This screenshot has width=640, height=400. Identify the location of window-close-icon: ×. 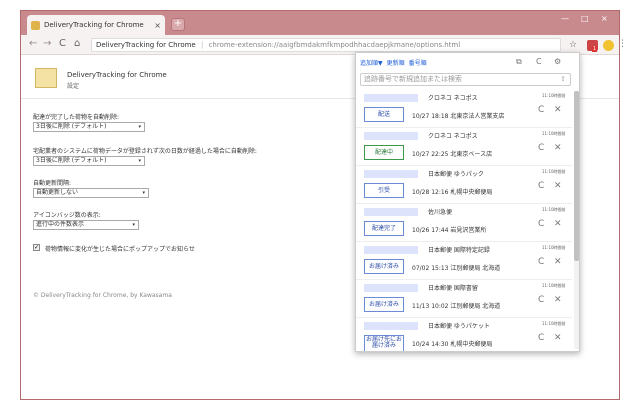
(604, 18).